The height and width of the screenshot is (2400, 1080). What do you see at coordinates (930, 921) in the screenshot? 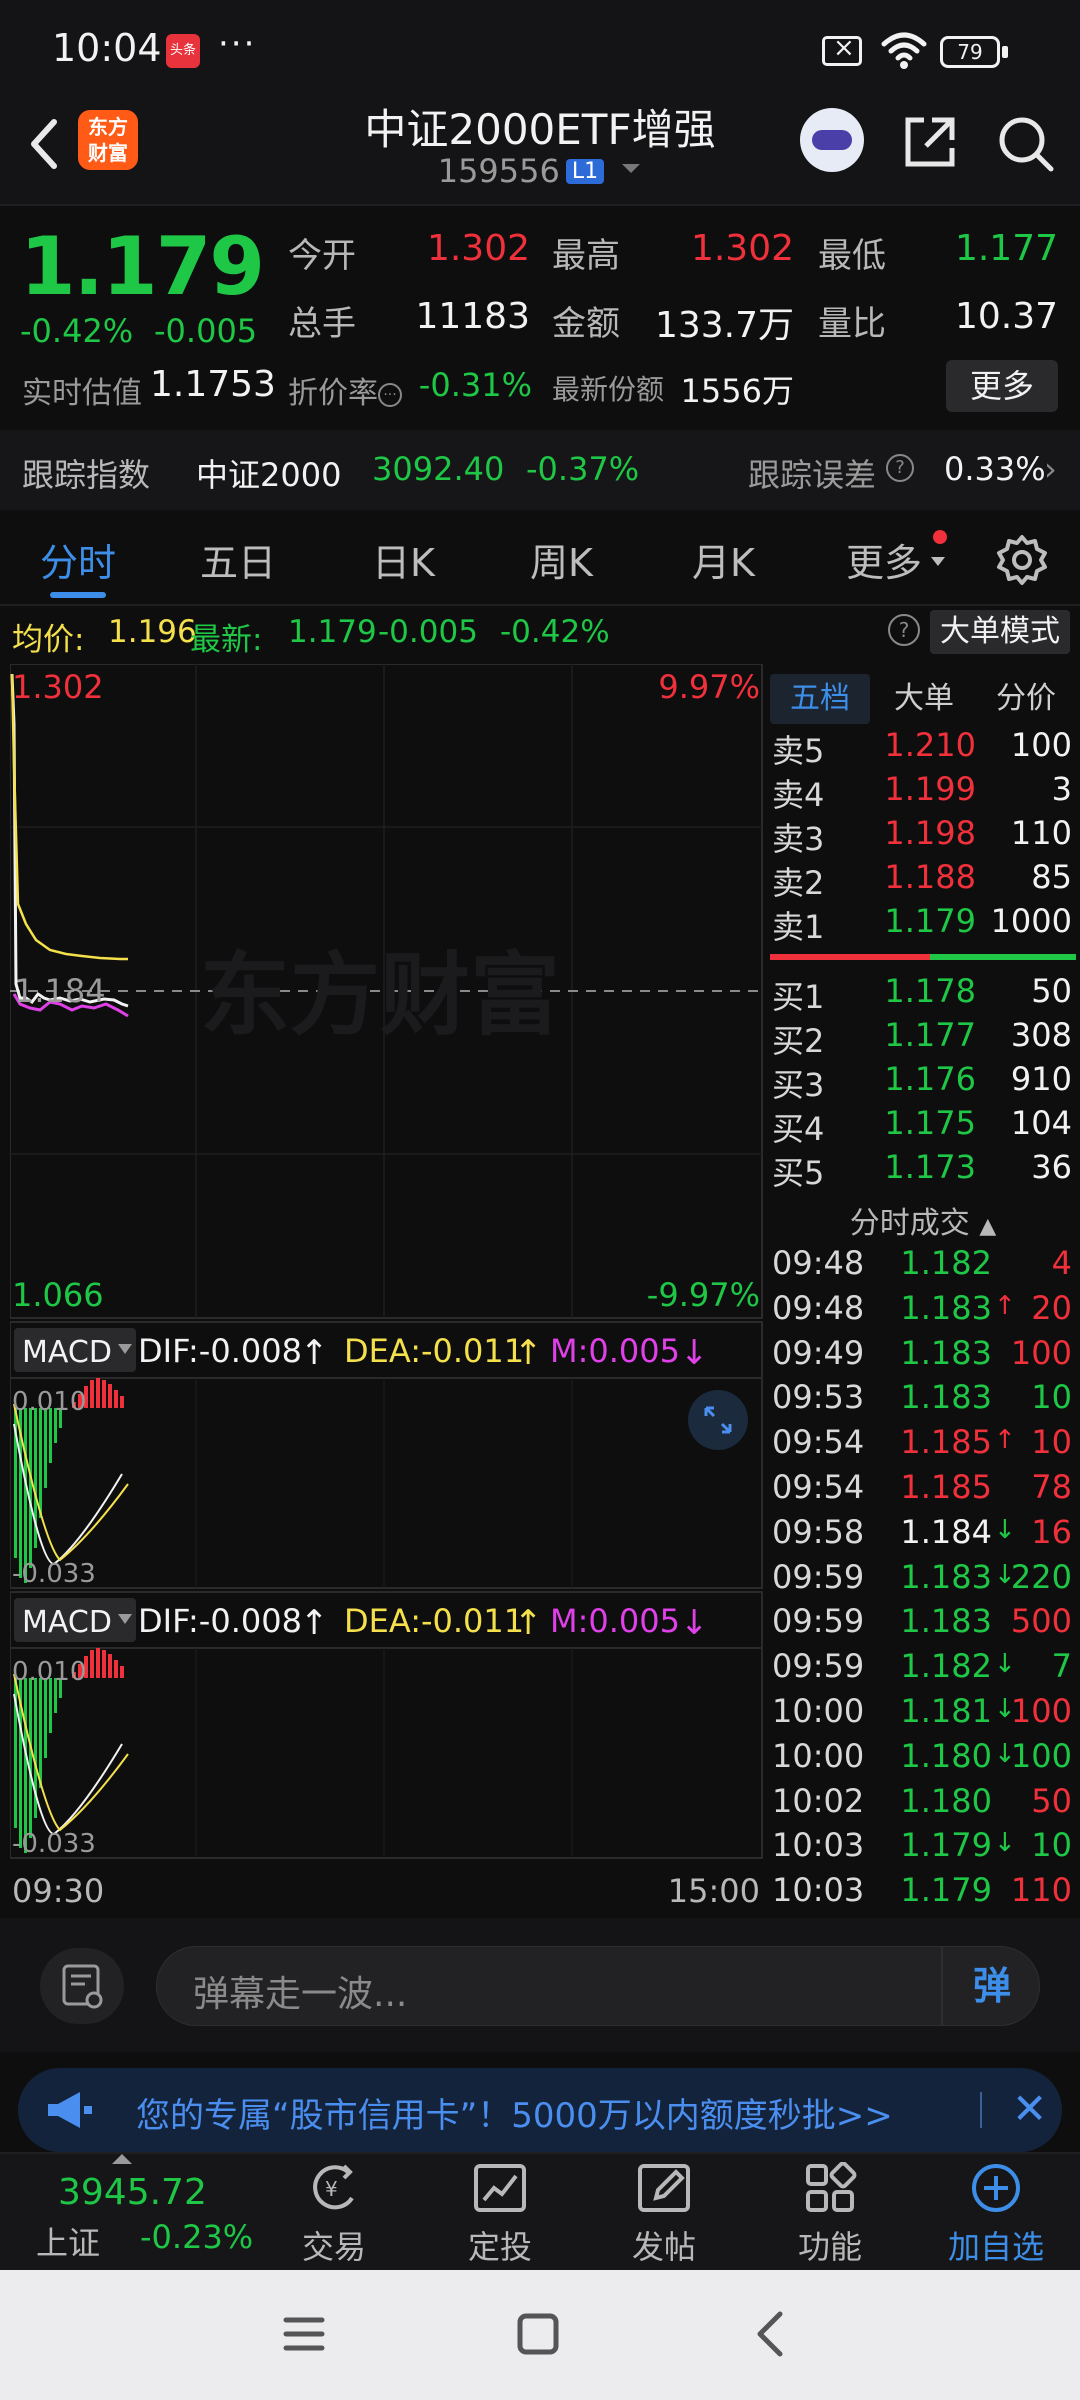
I see `level-price: 1.179` at bounding box center [930, 921].